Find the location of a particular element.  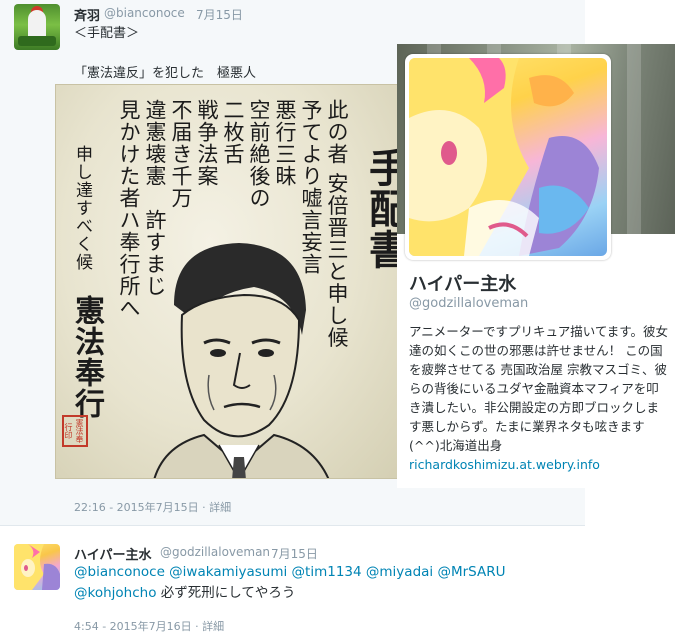

tweet-author-handle: @godzillaloveman is located at coordinates (215, 552).